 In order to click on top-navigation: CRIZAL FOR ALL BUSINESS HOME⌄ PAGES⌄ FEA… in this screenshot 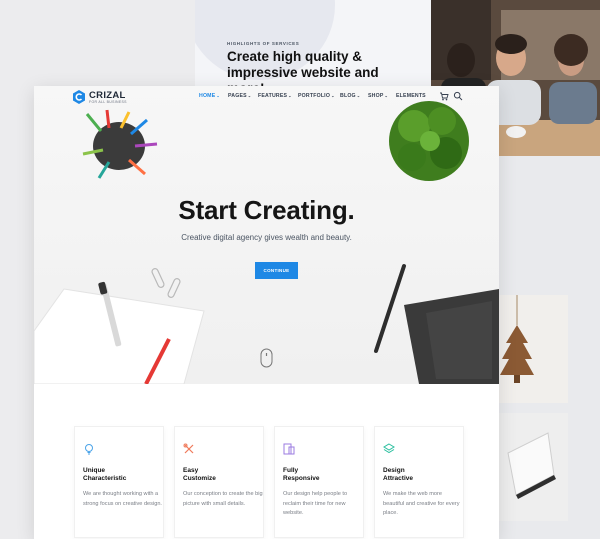, I will do `click(266, 97)`.